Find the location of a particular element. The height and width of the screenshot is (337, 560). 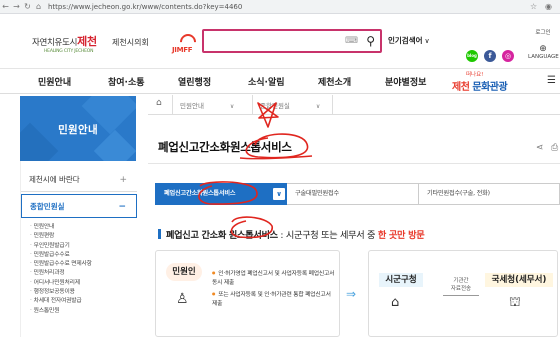

council-link: 제천시의회 is located at coordinates (130, 42).